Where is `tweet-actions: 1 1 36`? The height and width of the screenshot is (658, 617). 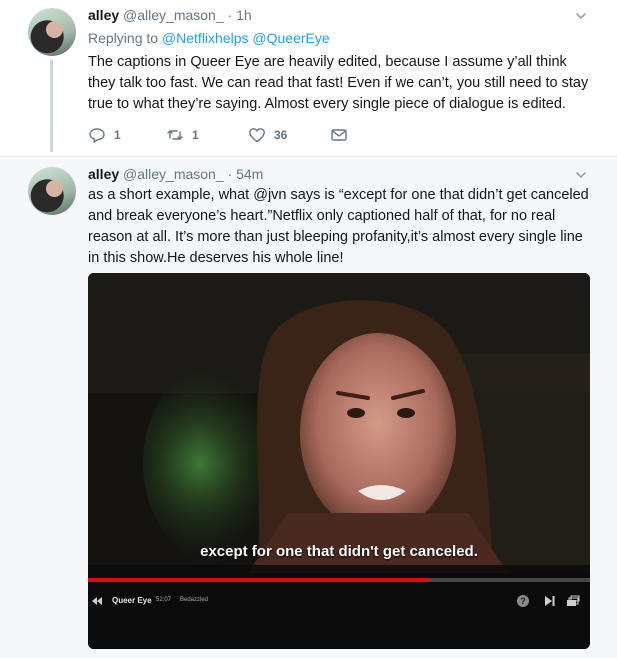 tweet-actions: 1 1 36 is located at coordinates (238, 135).